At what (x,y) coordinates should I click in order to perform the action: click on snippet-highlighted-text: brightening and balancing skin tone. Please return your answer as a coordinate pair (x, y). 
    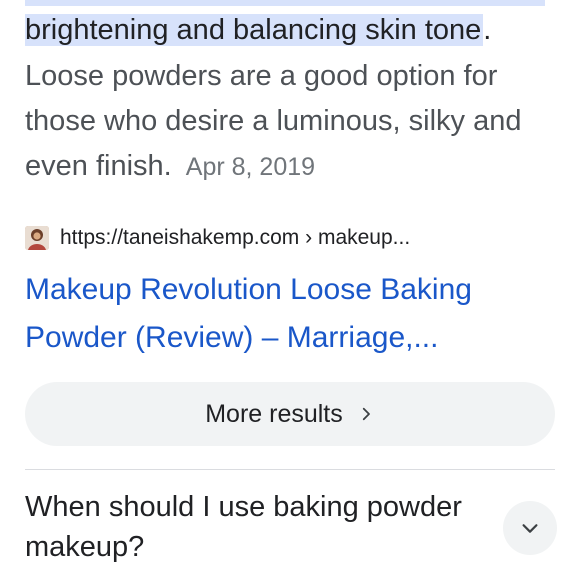
    Looking at the image, I should click on (254, 30).